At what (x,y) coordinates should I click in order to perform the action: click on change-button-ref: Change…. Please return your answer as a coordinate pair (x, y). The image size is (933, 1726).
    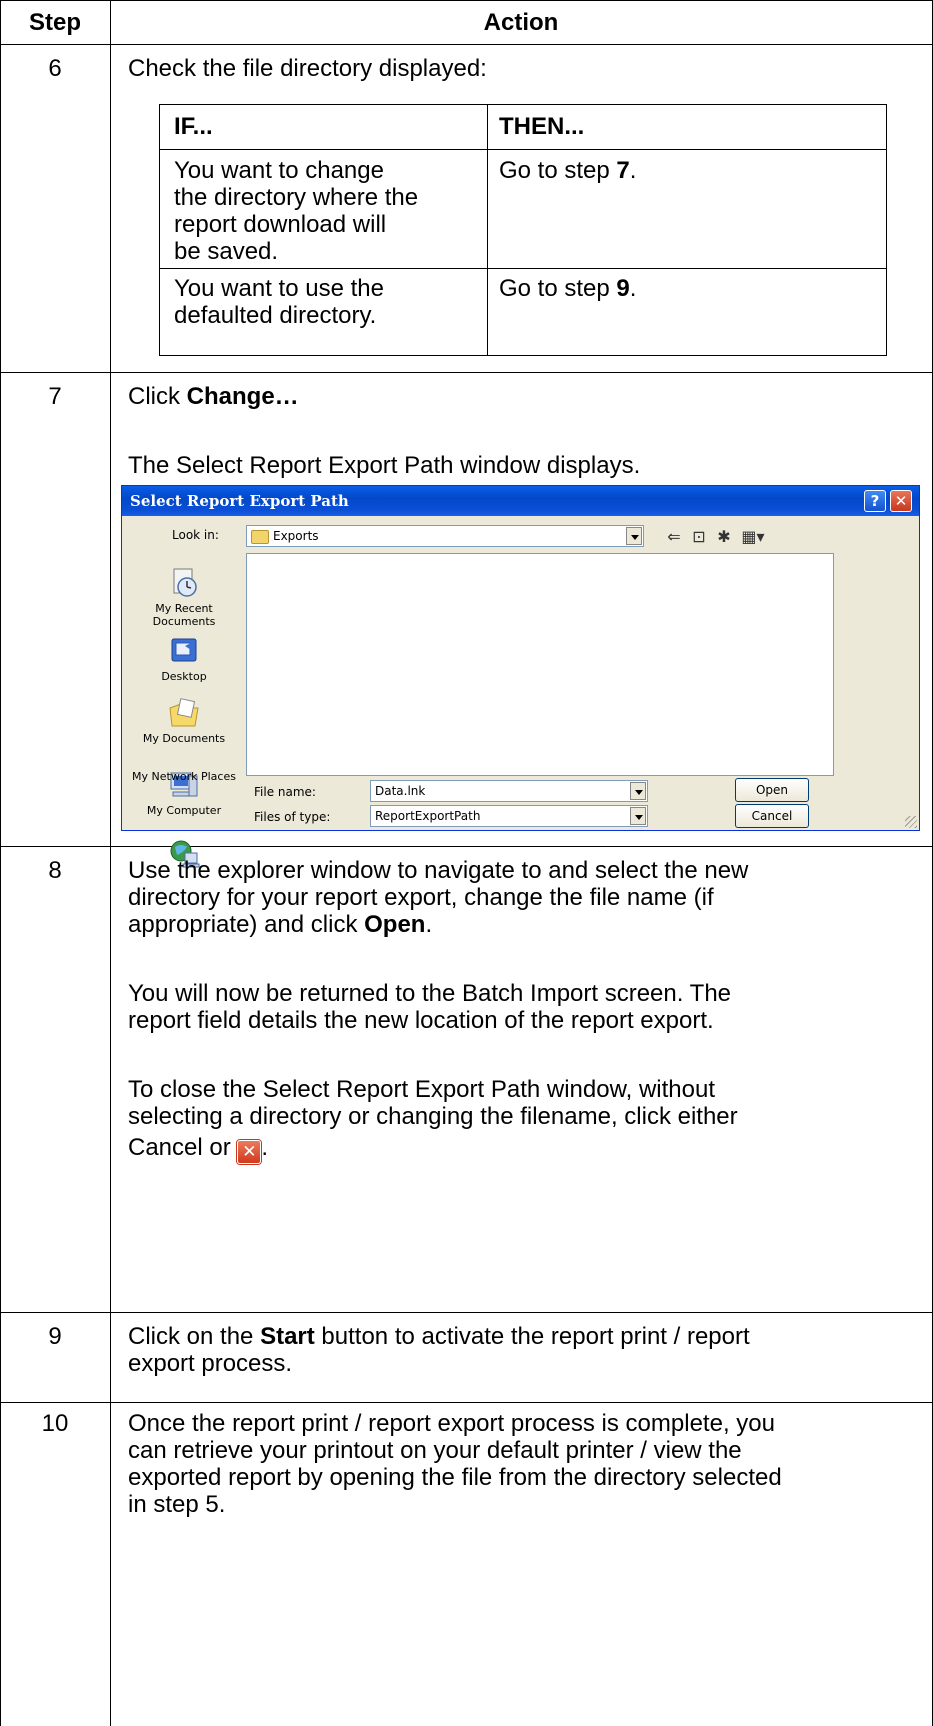
    Looking at the image, I should click on (242, 396).